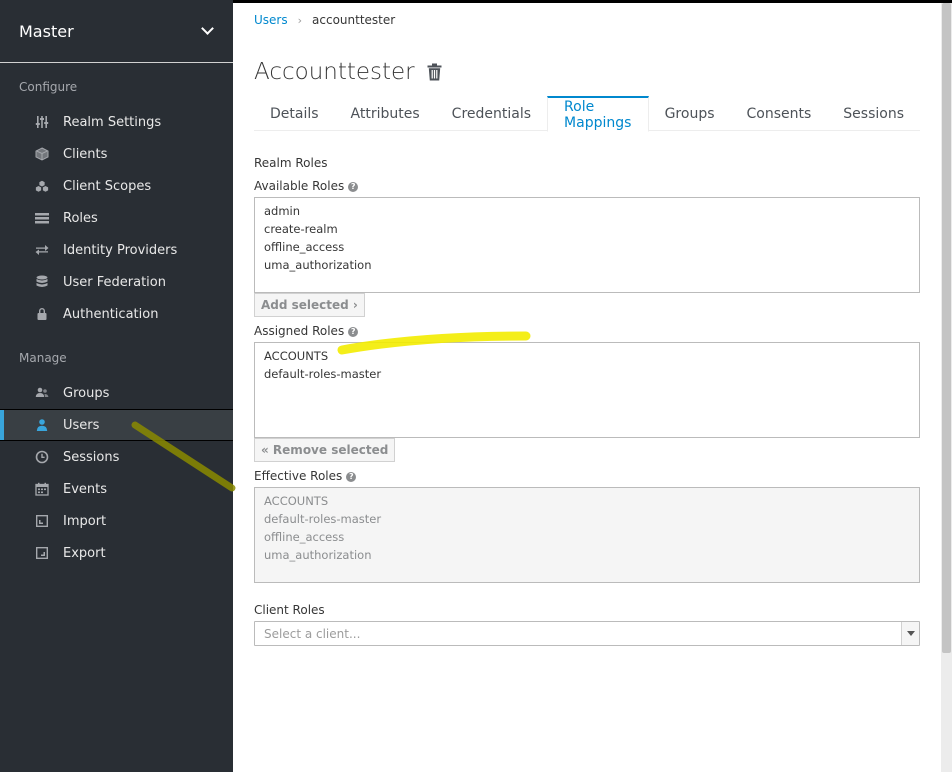 This screenshot has width=952, height=772. I want to click on assigned-roles-label: Assigned Roles?, so click(306, 331).